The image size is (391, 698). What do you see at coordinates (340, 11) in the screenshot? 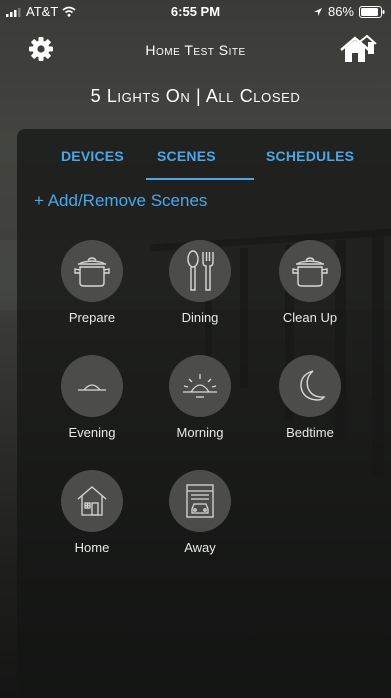
I see `battery-percent: 86%` at bounding box center [340, 11].